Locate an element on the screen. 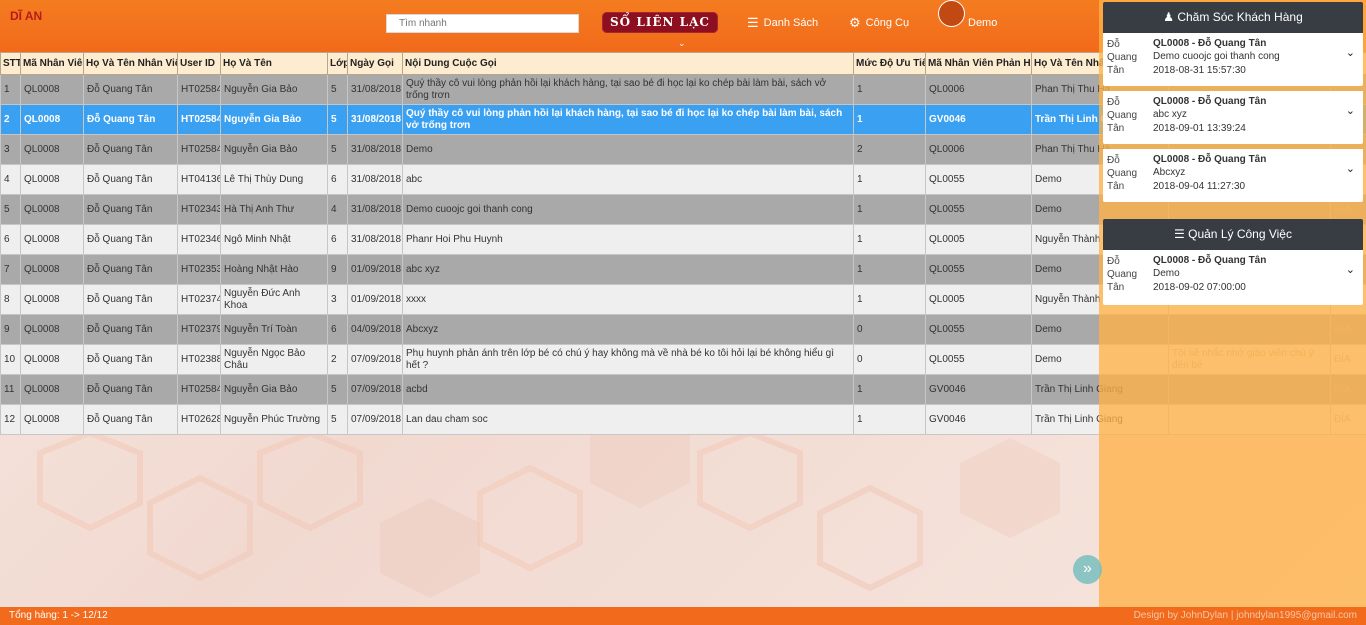  column-header: Mã Nhân Viên Phản Hồi is located at coordinates (978, 63).